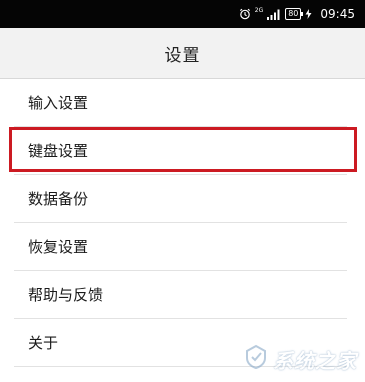 The image size is (365, 382). What do you see at coordinates (58, 199) in the screenshot?
I see `menu-item-label: 数据备份` at bounding box center [58, 199].